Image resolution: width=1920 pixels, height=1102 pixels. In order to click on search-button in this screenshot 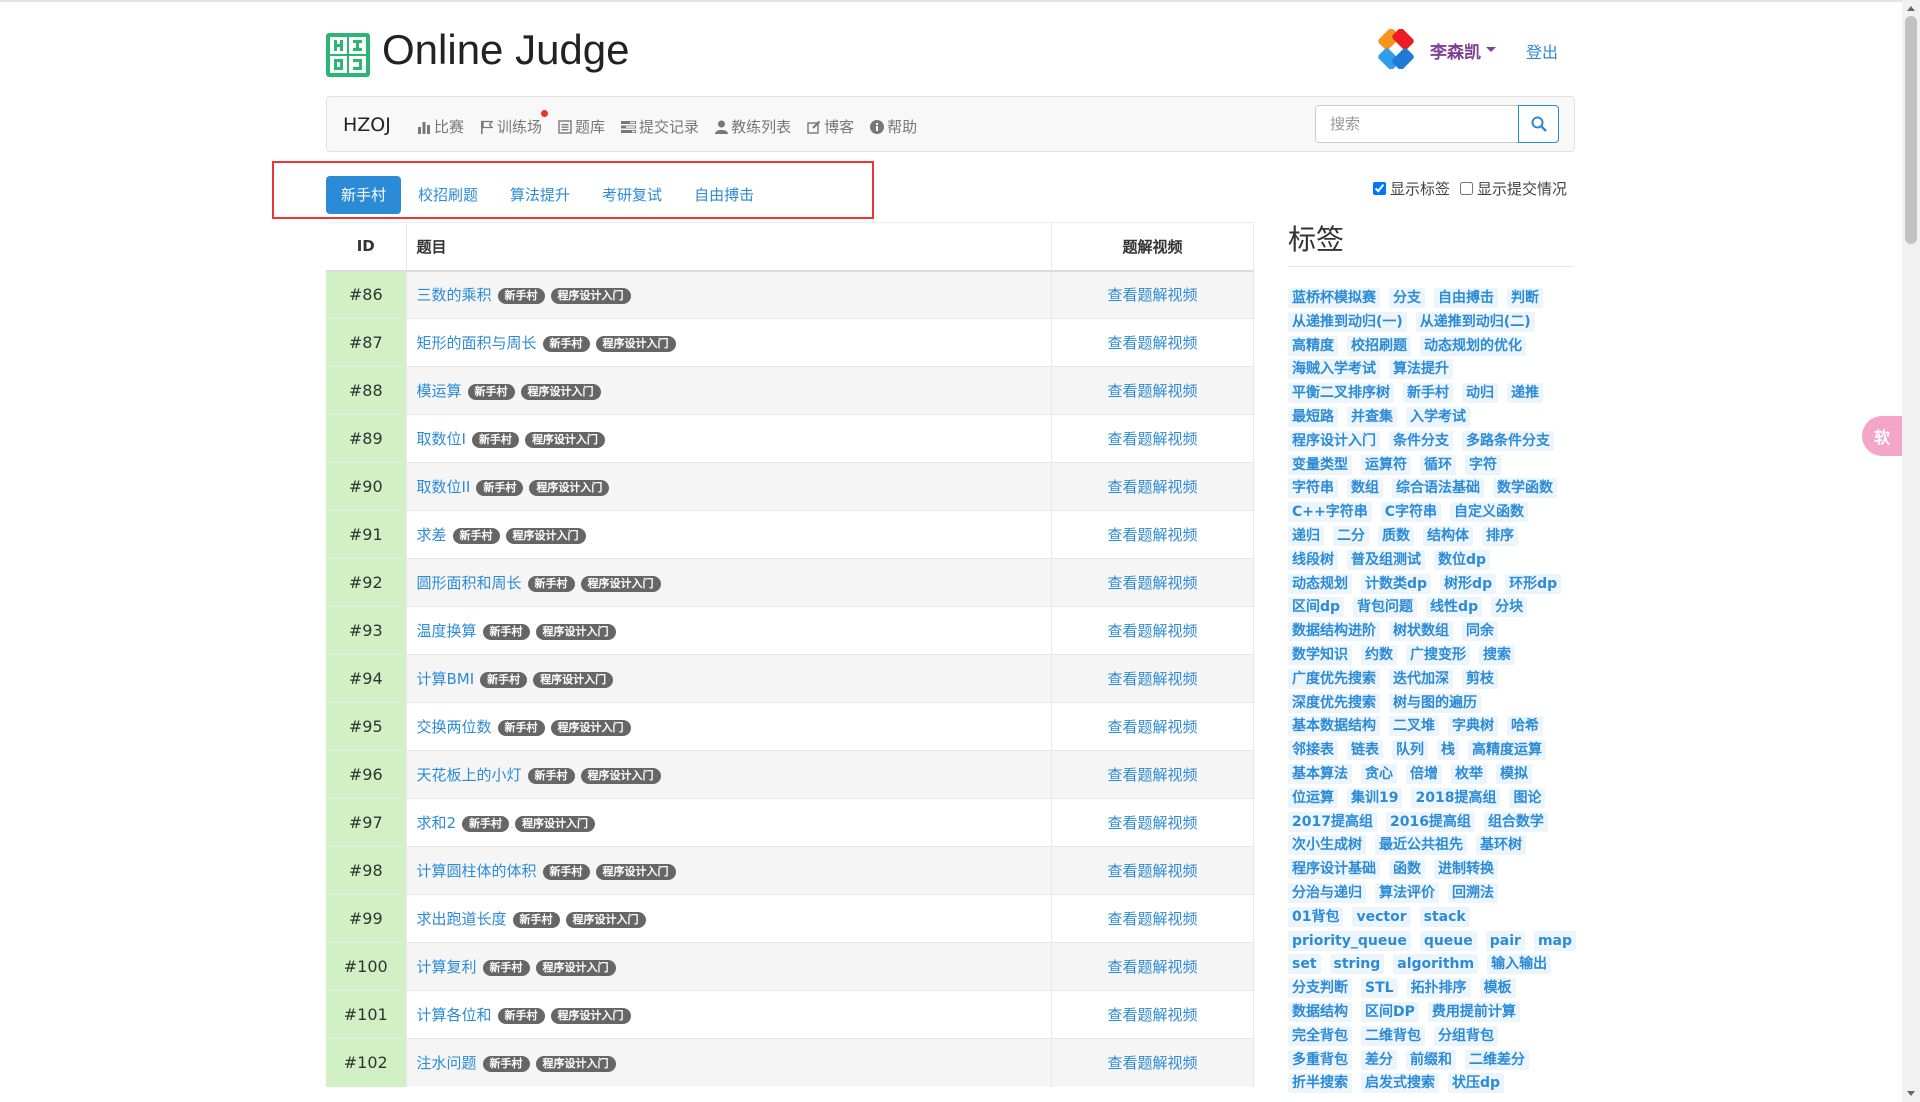, I will do `click(1538, 124)`.